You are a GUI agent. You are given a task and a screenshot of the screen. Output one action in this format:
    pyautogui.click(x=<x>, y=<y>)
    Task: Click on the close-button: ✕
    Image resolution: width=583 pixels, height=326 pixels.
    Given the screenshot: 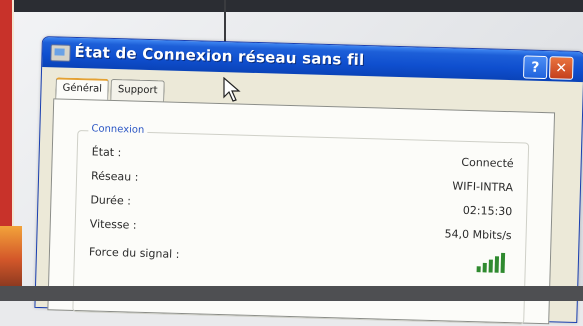 What is the action you would take?
    pyautogui.click(x=561, y=68)
    